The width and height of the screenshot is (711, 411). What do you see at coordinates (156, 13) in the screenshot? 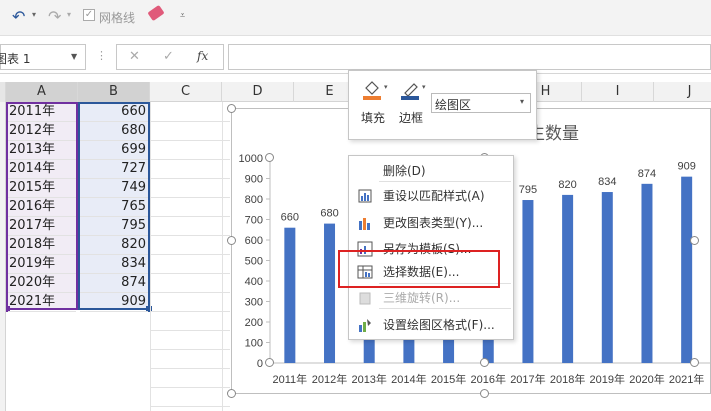
I see `eraser-icon` at bounding box center [156, 13].